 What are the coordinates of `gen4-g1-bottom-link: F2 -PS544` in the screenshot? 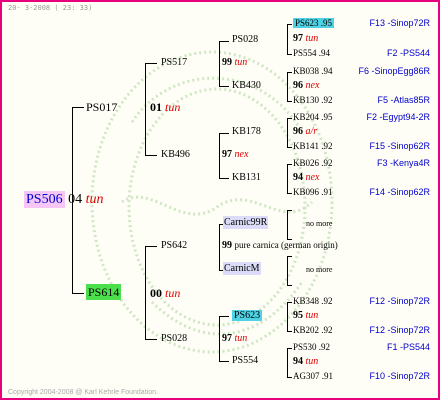 It's located at (408, 53).